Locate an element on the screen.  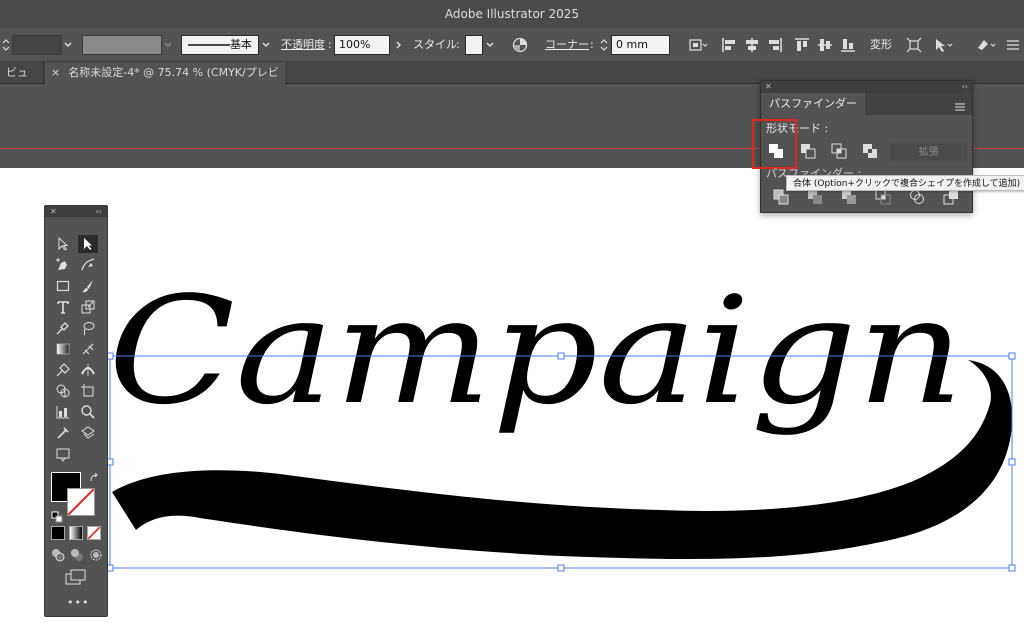
shape-builder-tool-icon is located at coordinates (63, 391).